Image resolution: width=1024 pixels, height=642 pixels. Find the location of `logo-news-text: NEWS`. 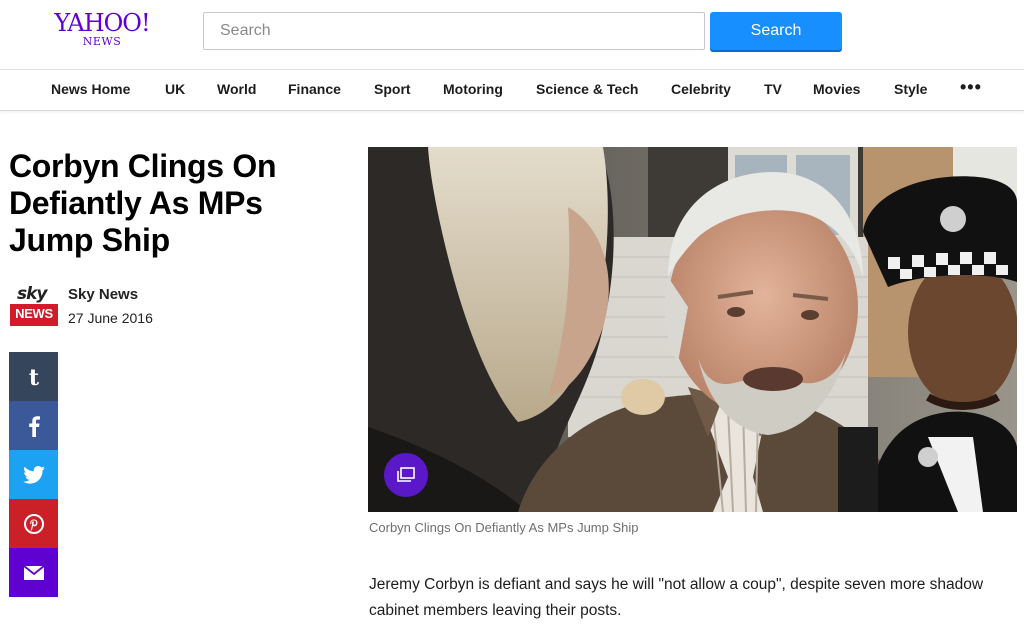

logo-news-text: NEWS is located at coordinates (34, 315).